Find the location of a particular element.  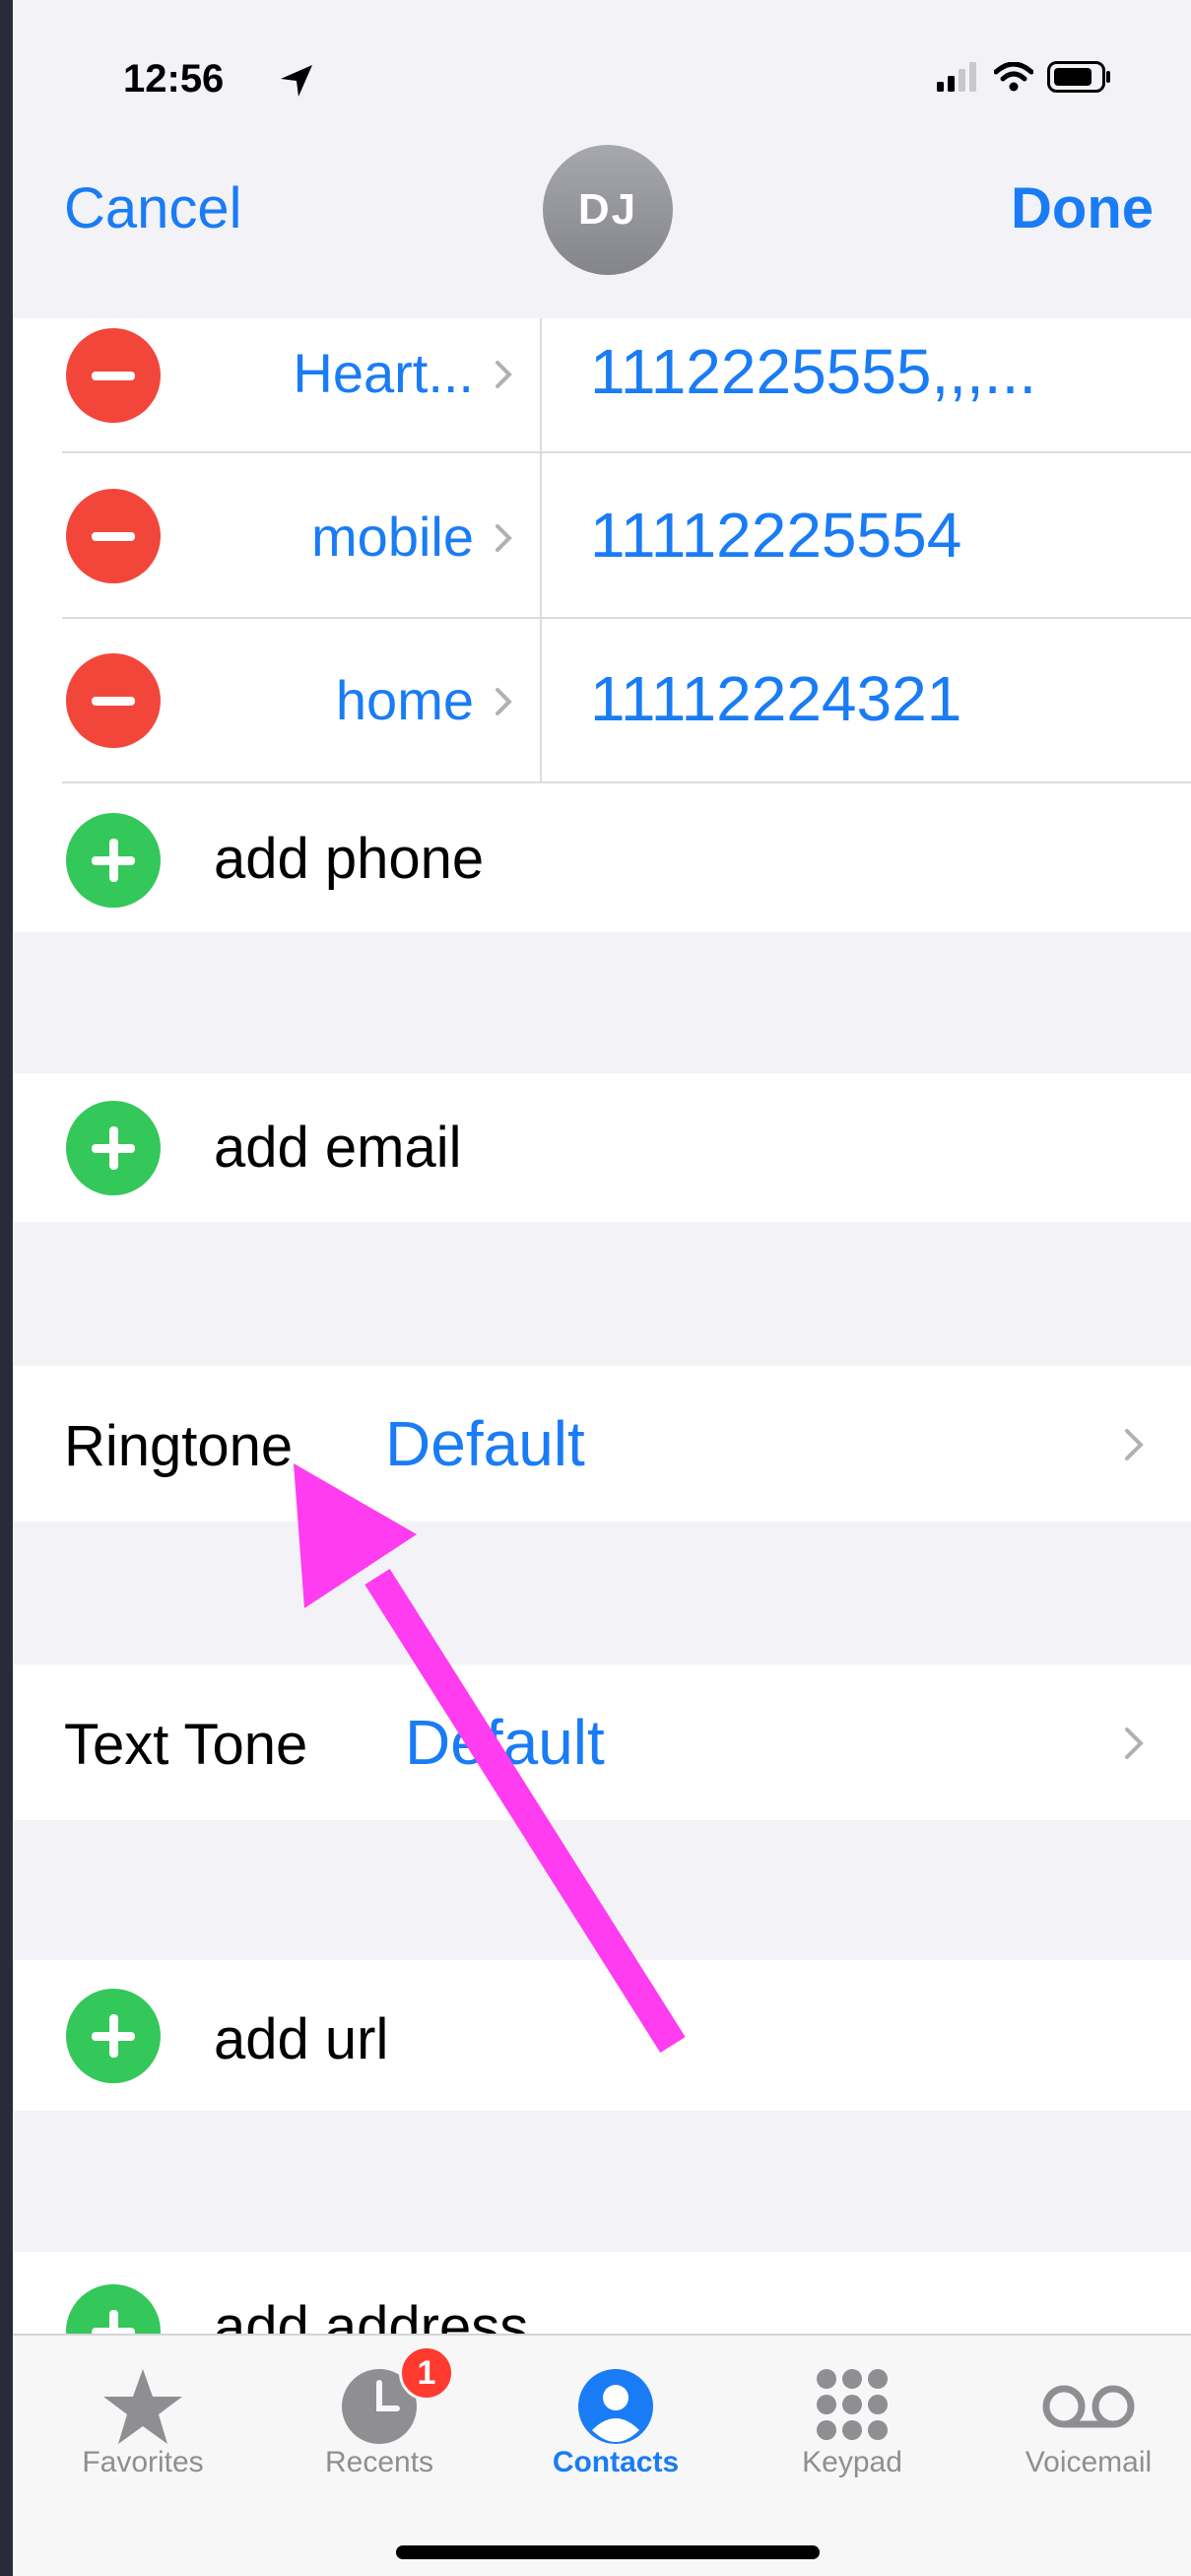

person-circle-icon is located at coordinates (615, 2406).